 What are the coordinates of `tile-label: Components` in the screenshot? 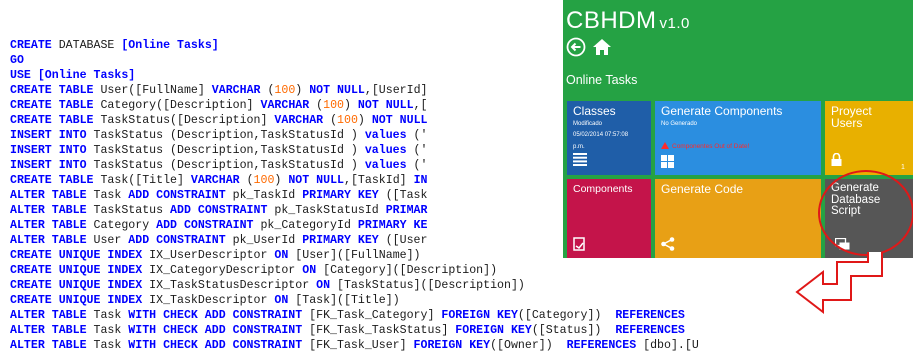 It's located at (603, 189).